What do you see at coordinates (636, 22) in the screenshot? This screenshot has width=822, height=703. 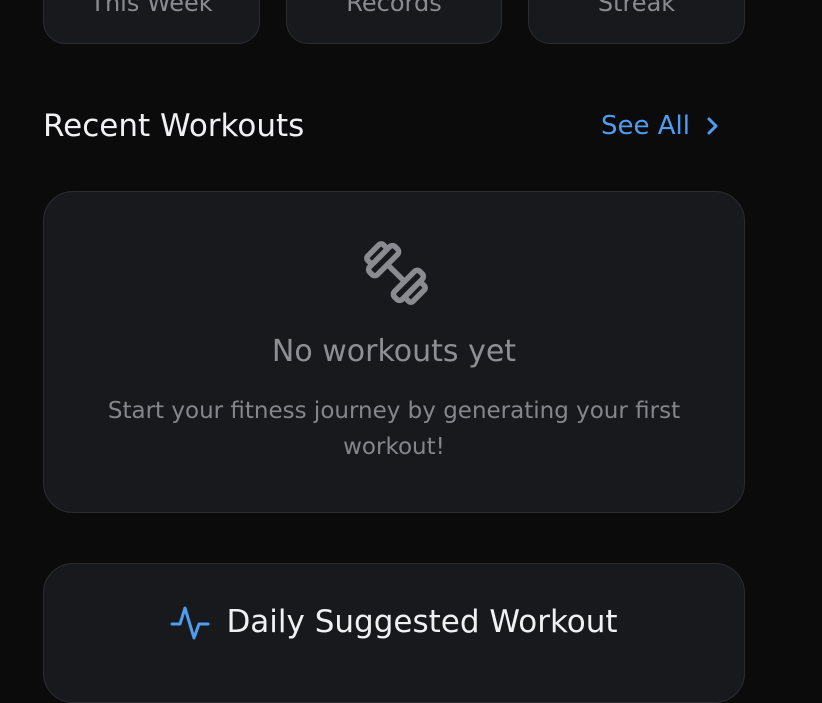 I see `stat-card-streak: Streak` at bounding box center [636, 22].